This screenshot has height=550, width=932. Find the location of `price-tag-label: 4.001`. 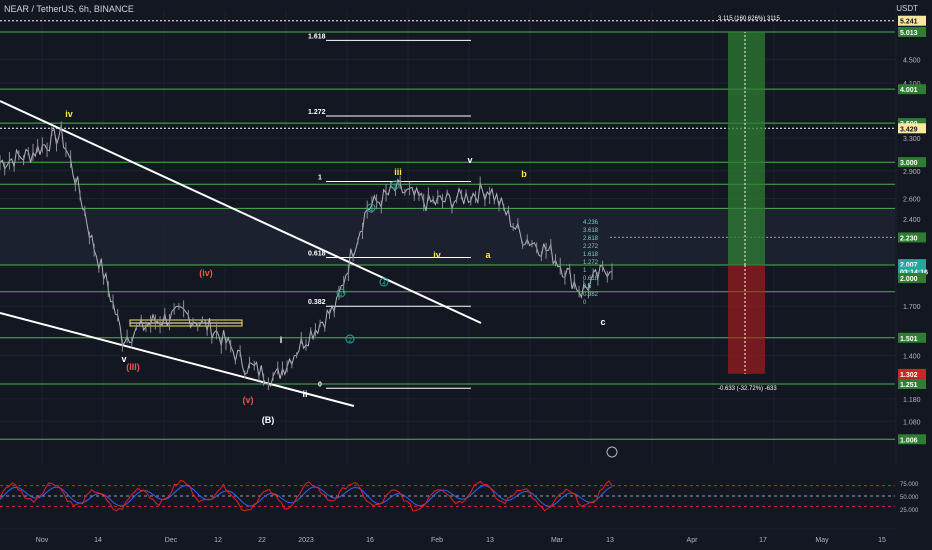

price-tag-label: 4.001 is located at coordinates (909, 90).